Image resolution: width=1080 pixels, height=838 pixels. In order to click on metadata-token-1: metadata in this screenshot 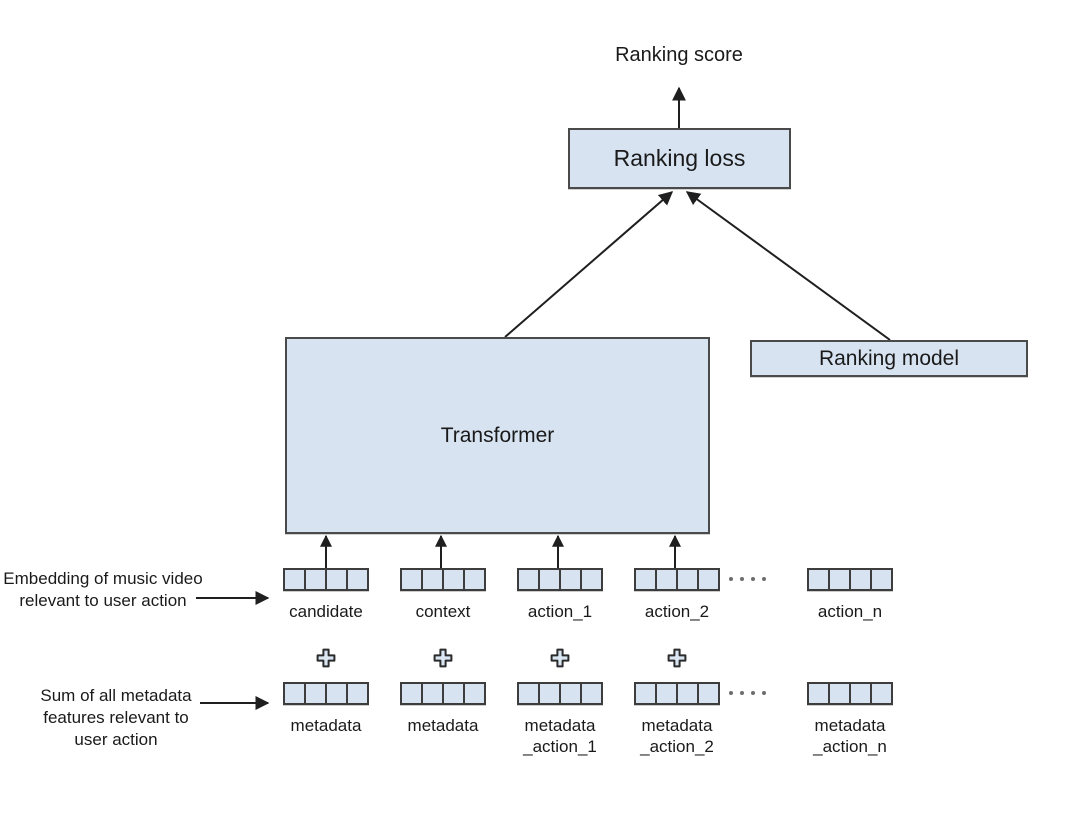, I will do `click(326, 709)`.